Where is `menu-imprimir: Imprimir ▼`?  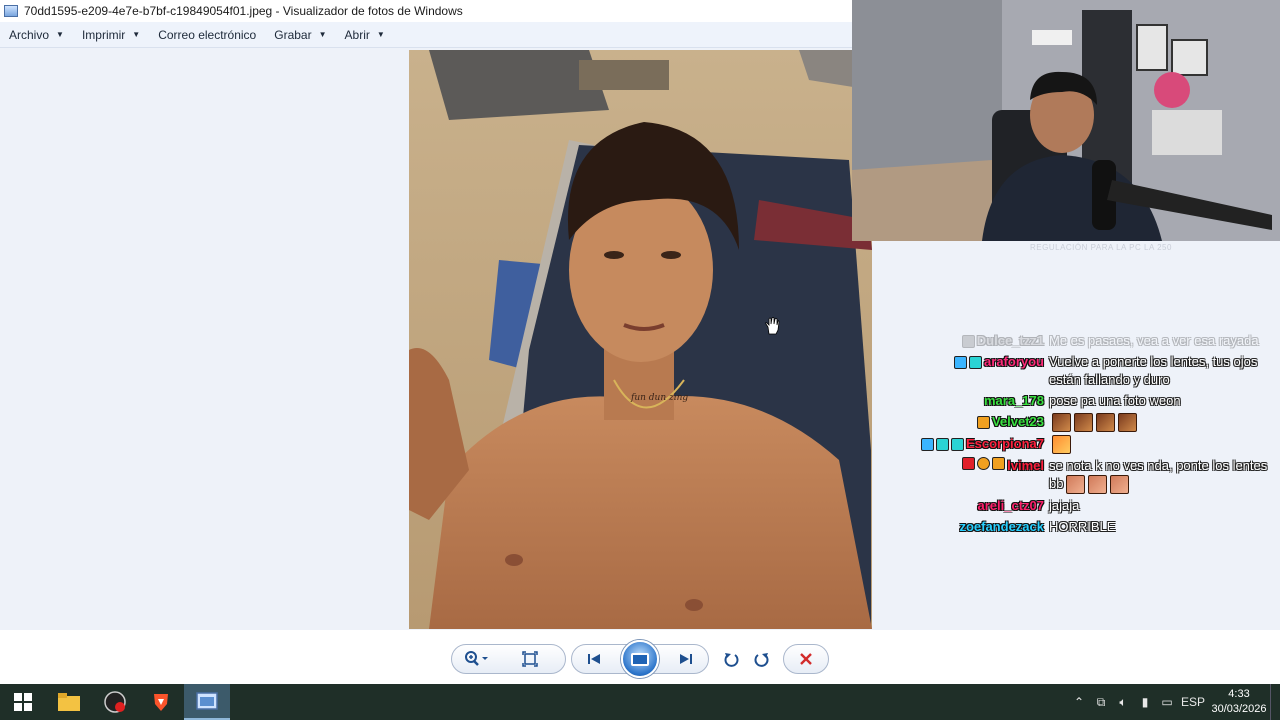
menu-imprimir: Imprimir ▼ is located at coordinates (111, 34).